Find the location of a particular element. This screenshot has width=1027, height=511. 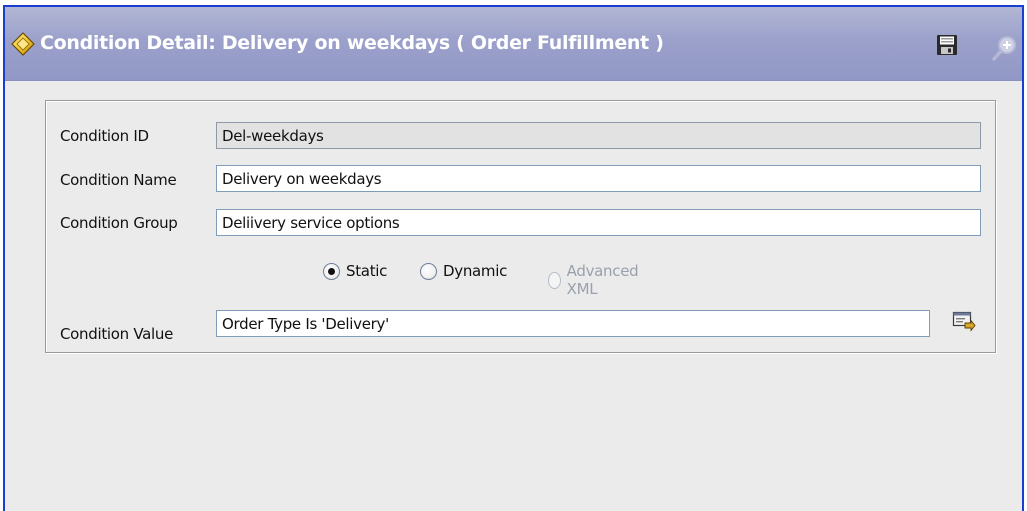

condition-name-field: Delivery on weekdays is located at coordinates (598, 178).